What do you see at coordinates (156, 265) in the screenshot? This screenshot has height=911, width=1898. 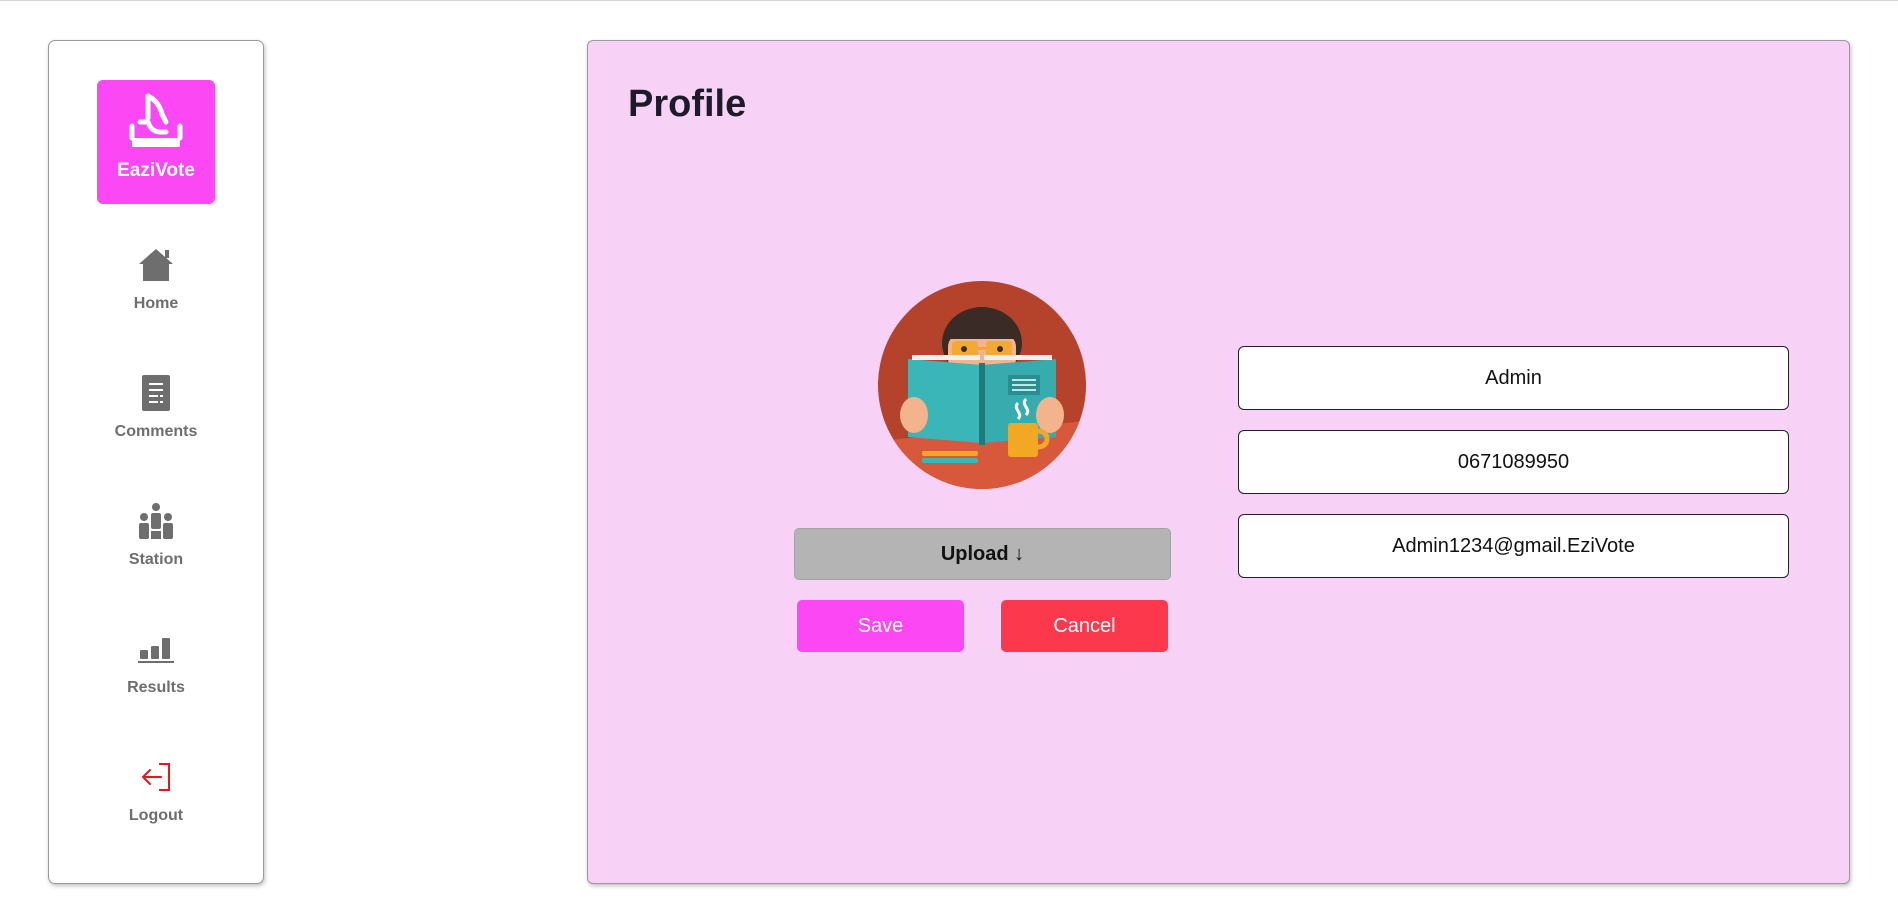 I see `home-icon` at bounding box center [156, 265].